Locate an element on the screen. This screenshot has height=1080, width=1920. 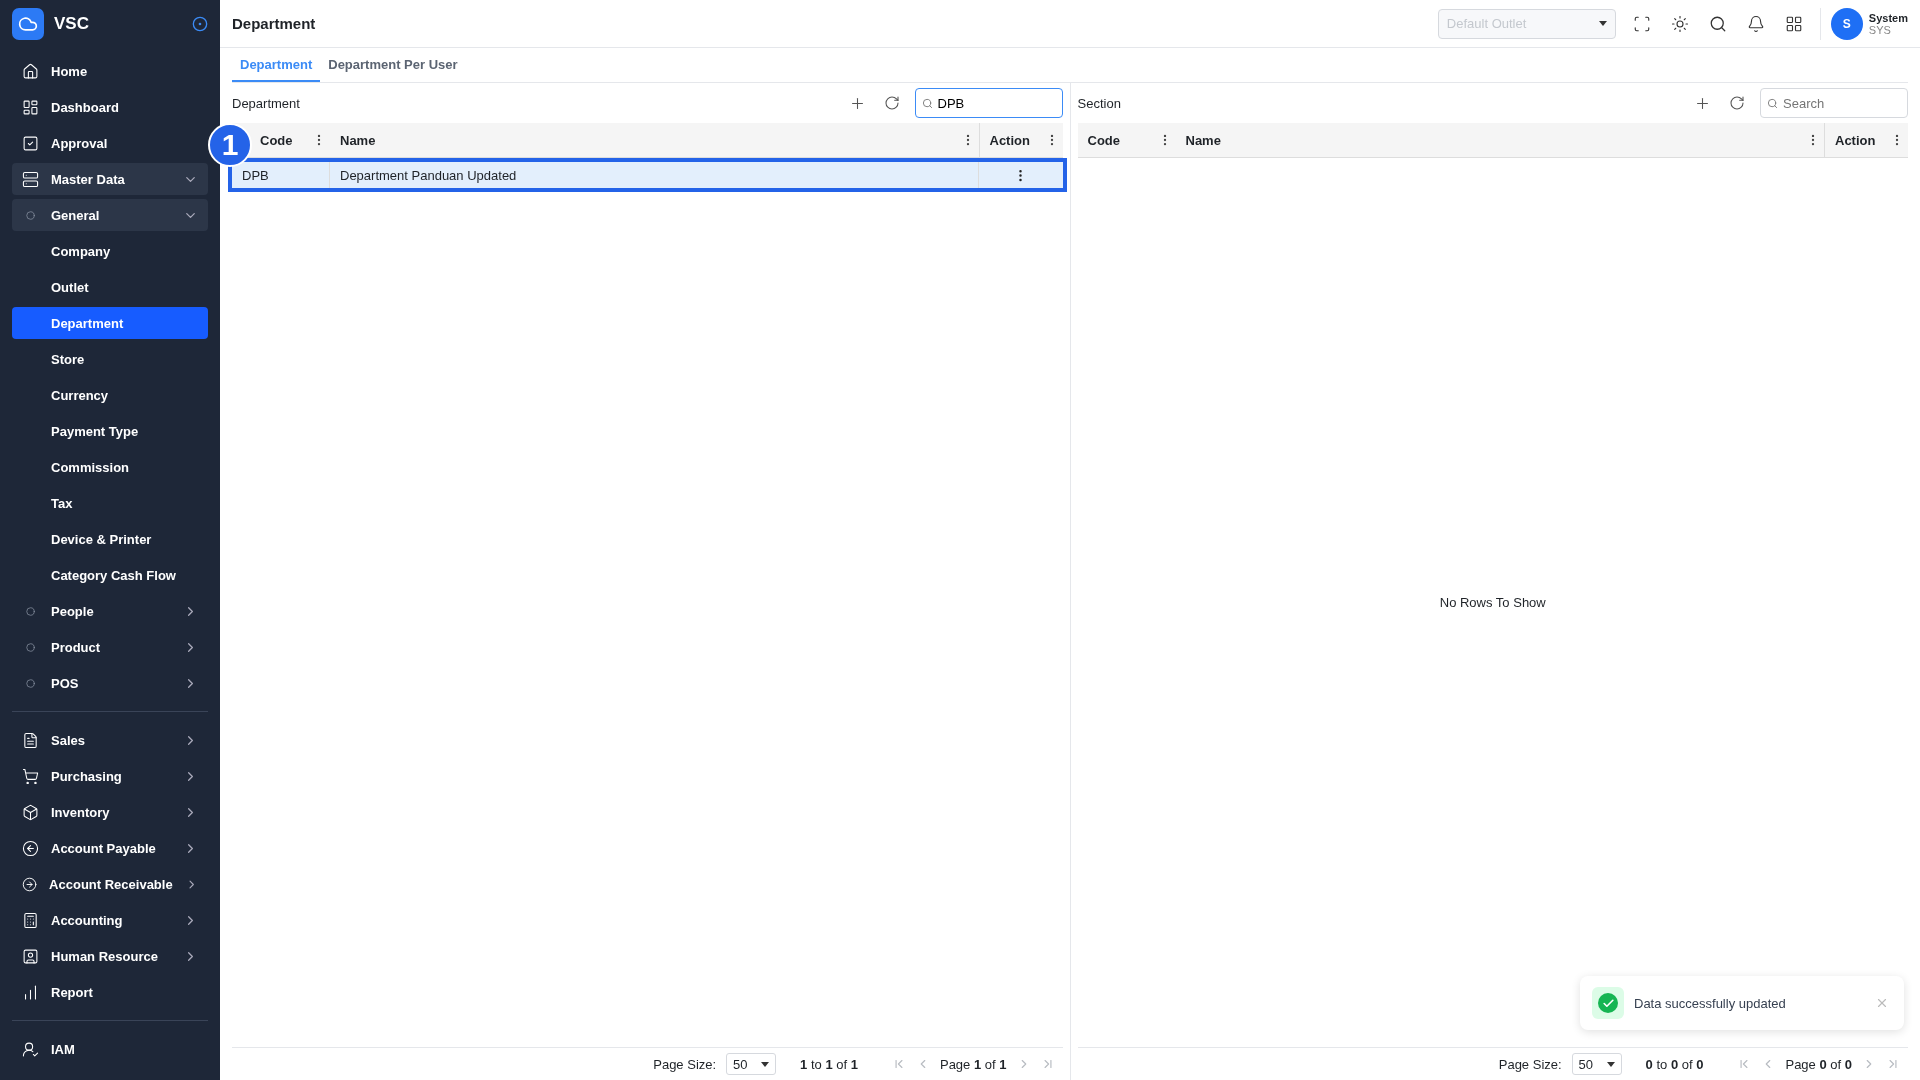
empty-message: No Rows To Show is located at coordinates (1492, 602).